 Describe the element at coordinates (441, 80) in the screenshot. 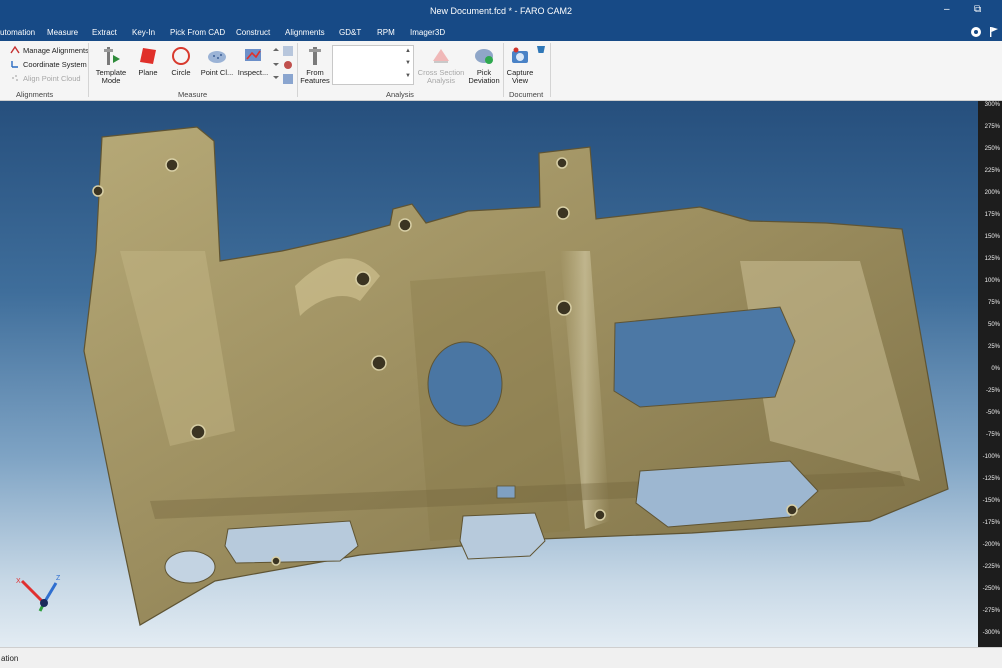

I see `cross-section-label-2: Analysis` at that location.